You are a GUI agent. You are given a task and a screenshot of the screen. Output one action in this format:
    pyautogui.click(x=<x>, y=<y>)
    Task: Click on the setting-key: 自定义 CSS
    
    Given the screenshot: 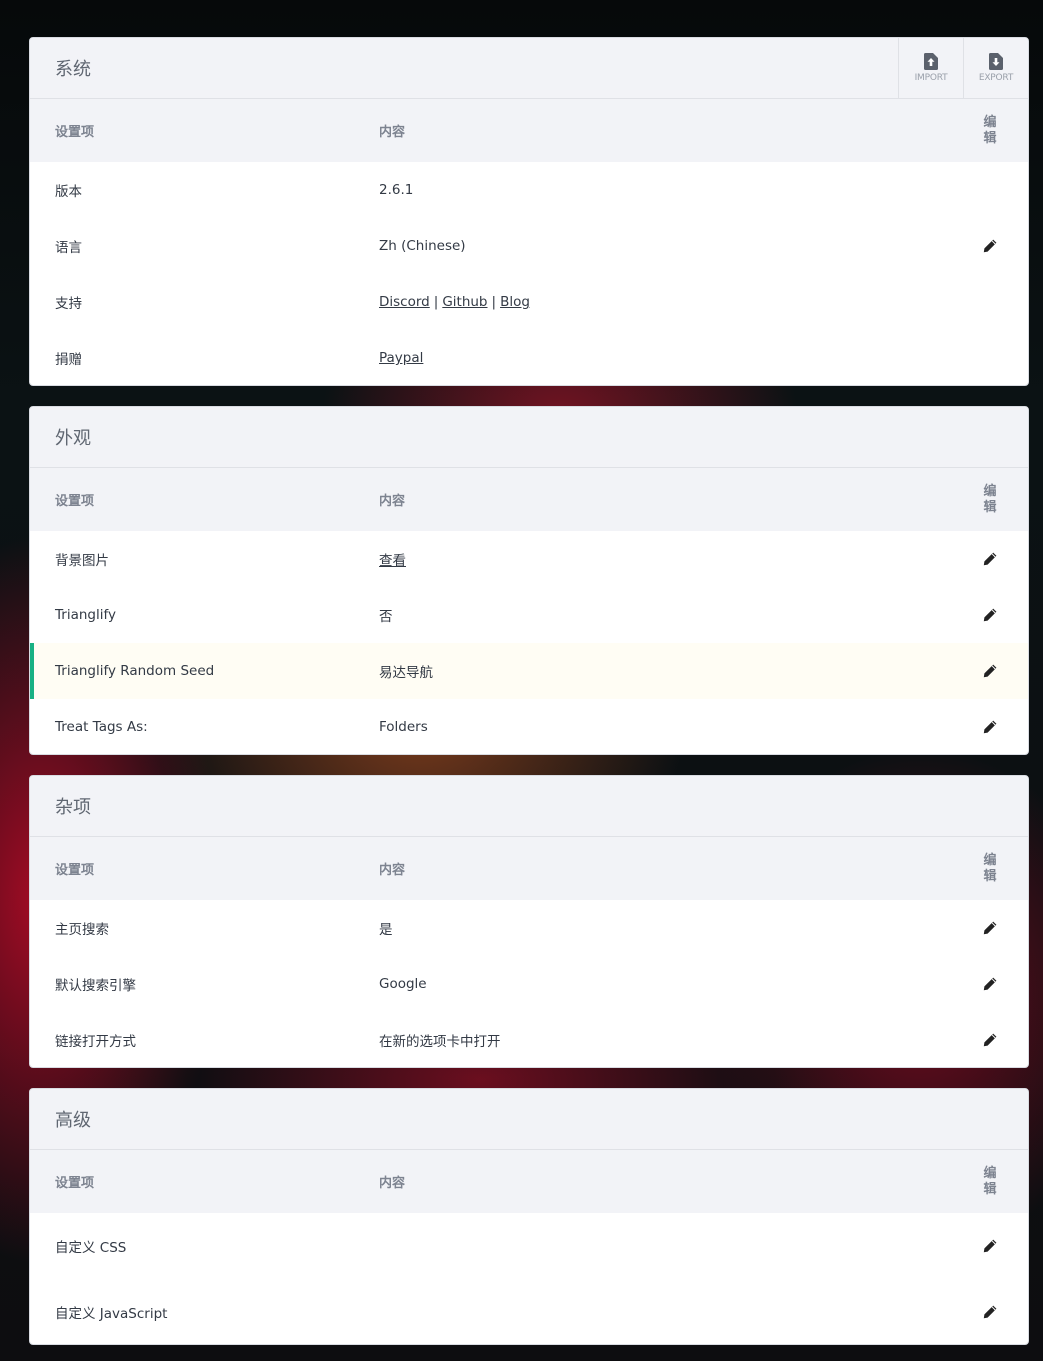 What is the action you would take?
    pyautogui.click(x=91, y=1248)
    